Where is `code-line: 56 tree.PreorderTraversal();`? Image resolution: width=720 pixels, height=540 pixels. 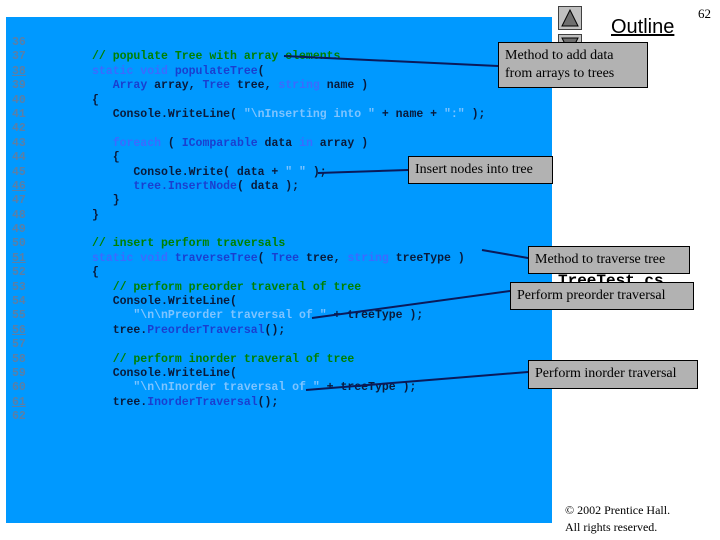
code-line: 56 tree.PreorderTraversal(); is located at coordinates (279, 331).